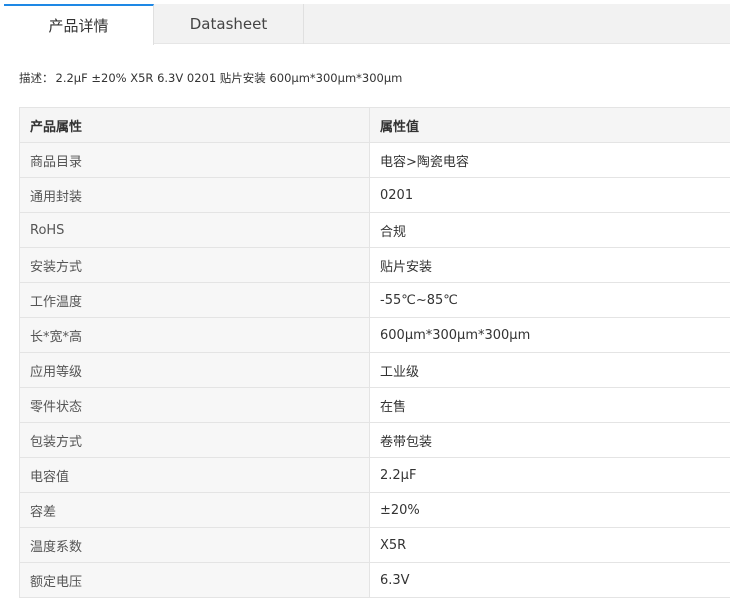 The image size is (730, 600). I want to click on table-row: 应用等级 工业级, so click(374, 370).